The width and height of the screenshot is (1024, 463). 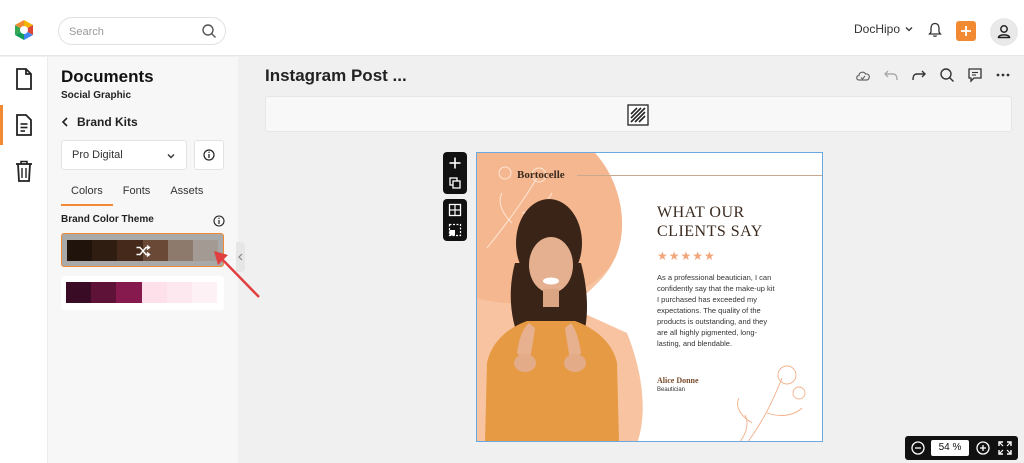 I want to click on workspace-toolbar, so click(x=933, y=75).